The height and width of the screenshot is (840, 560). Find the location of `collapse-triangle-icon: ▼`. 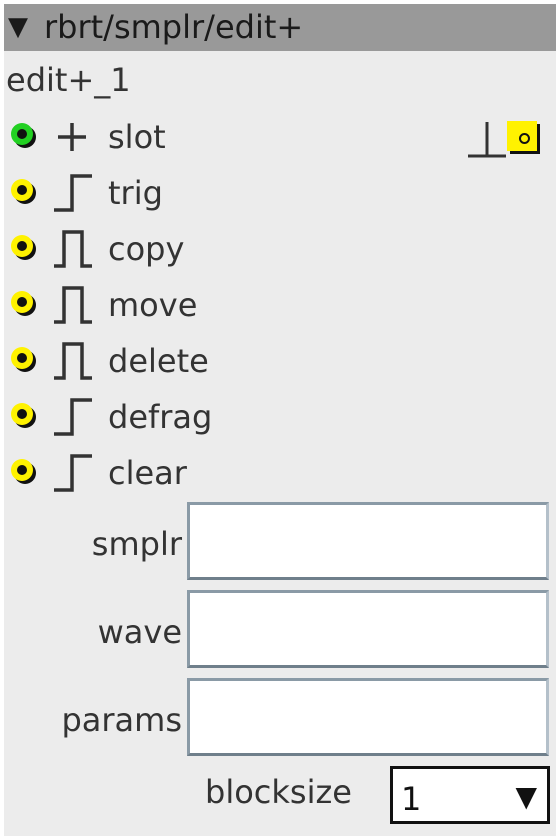

collapse-triangle-icon: ▼ is located at coordinates (18, 27).